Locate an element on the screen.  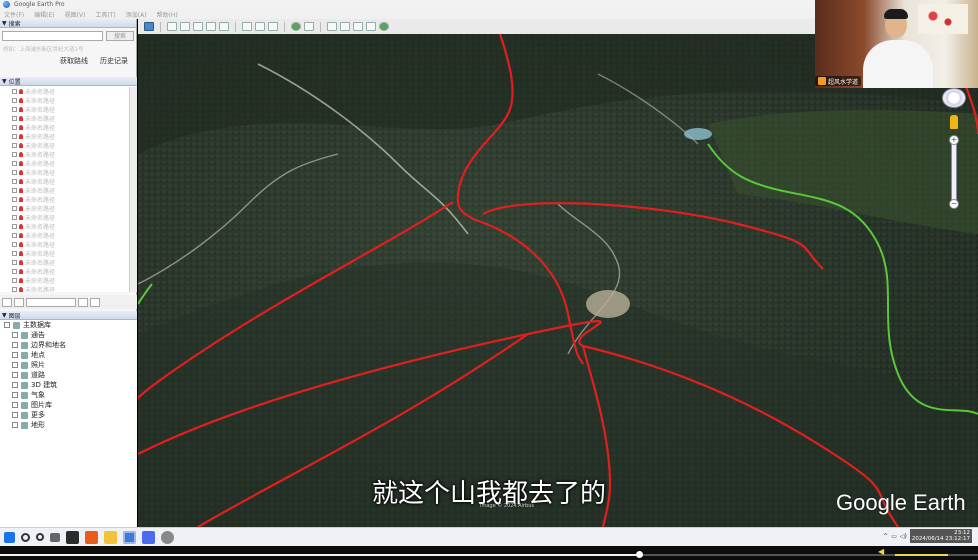
layer-item: 3D 建筑 is located at coordinates (68, 385).